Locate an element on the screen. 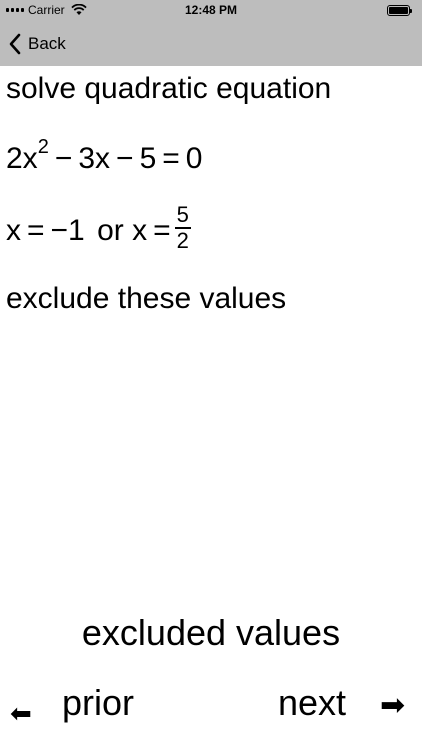 This screenshot has width=422, height=750. root-2-fraction: 52 is located at coordinates (182, 227).